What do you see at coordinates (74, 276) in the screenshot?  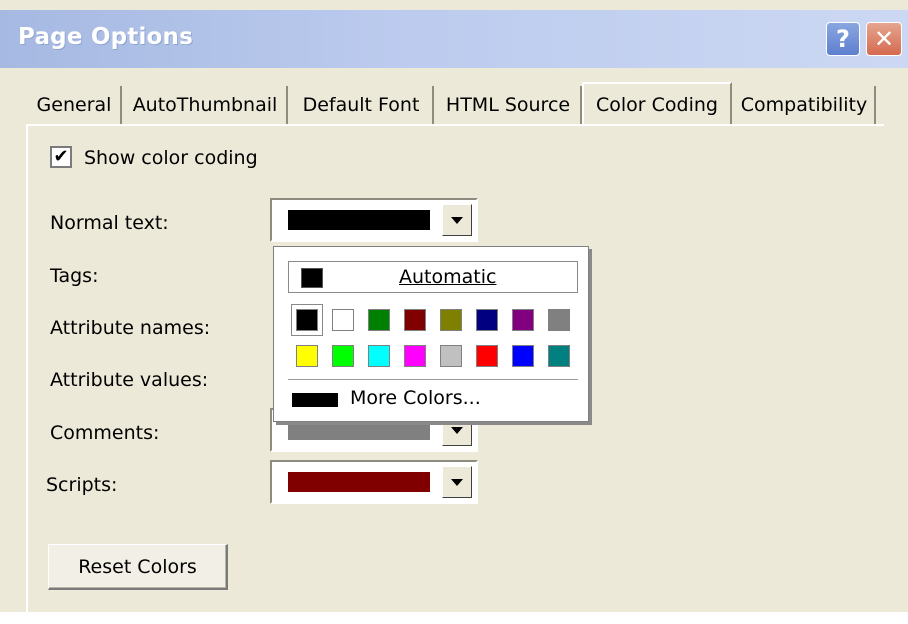 I see `tags-label: Tags:` at bounding box center [74, 276].